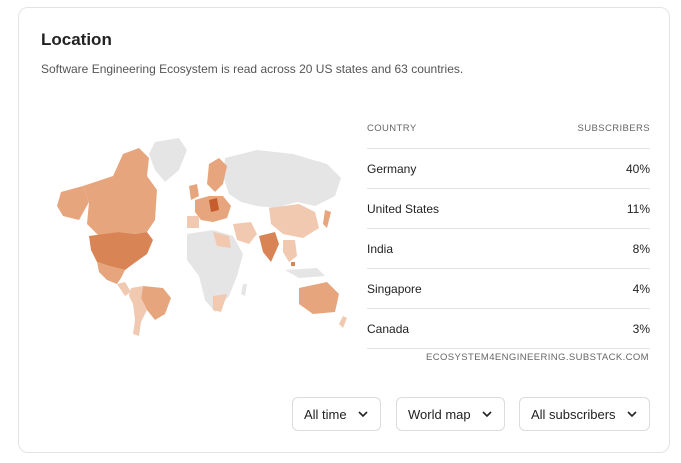 This screenshot has height=463, width=681. I want to click on country-name: United States, so click(403, 208).